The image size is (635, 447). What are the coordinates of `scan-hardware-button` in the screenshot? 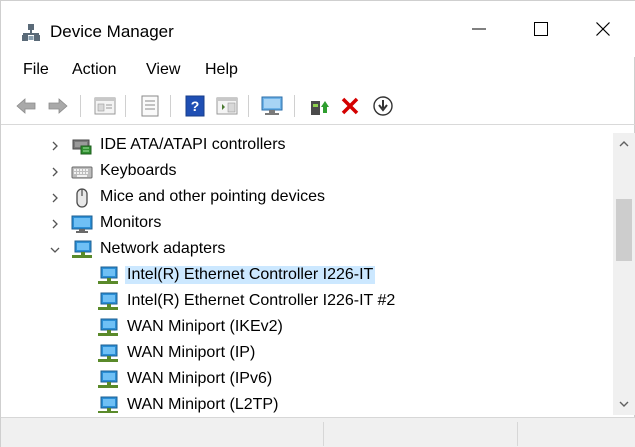 It's located at (272, 106).